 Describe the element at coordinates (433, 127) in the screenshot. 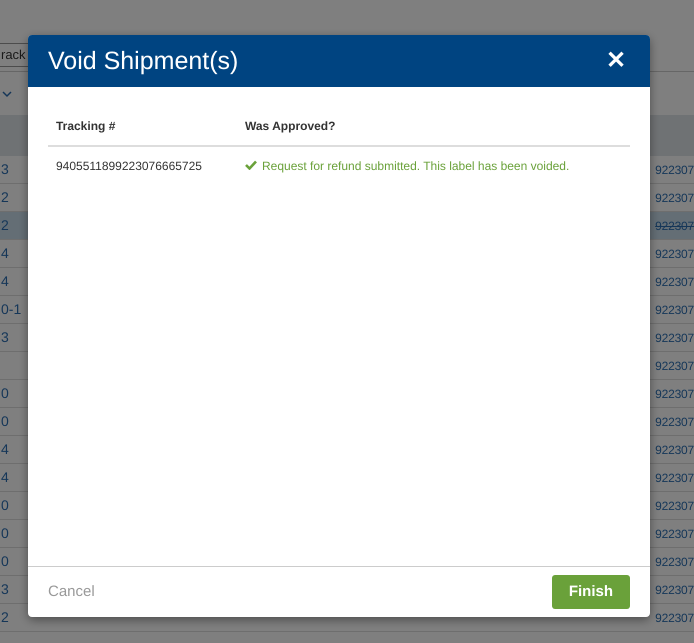

I see `column-header: Was Approved?` at that location.